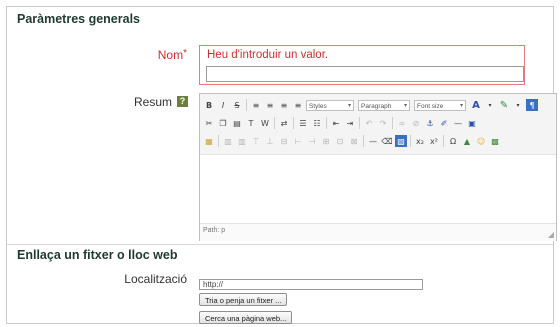 Image resolution: width=560 pixels, height=327 pixels. Describe the element at coordinates (481, 141) in the screenshot. I see `emoticon-icon: ☺` at that location.